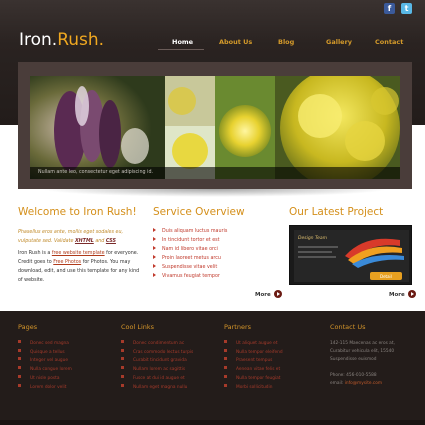 This screenshot has height=425, width=425. Describe the element at coordinates (215, 231) in the screenshot. I see `list-item: Duis aliquam luctus mauris` at that location.